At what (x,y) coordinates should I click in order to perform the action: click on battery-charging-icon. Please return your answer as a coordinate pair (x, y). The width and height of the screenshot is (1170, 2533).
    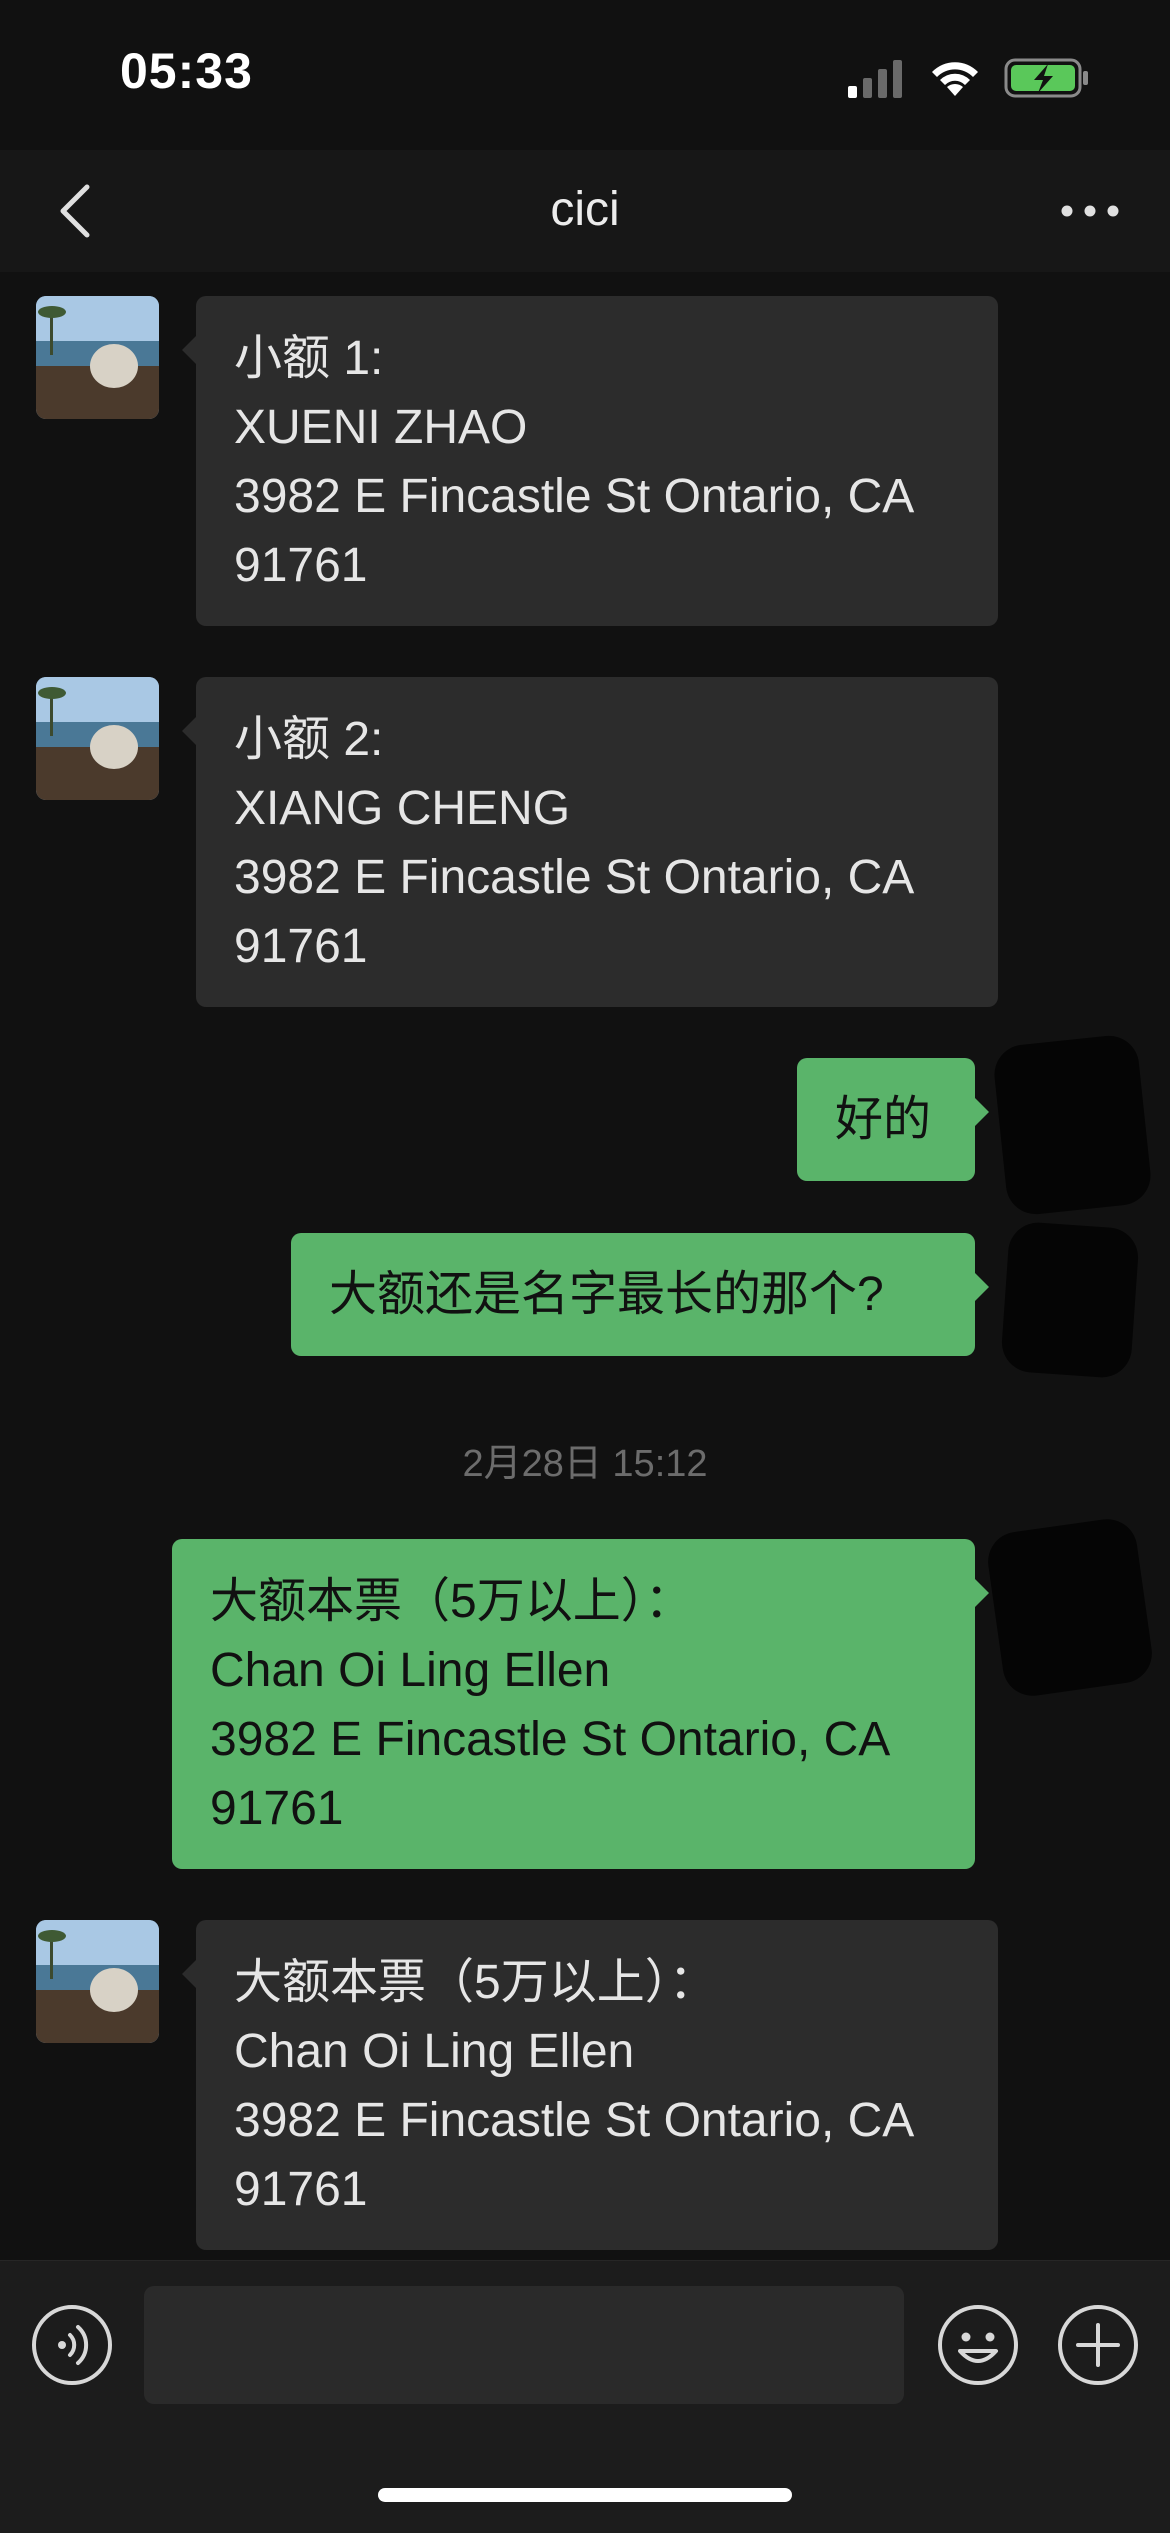
    Looking at the image, I should click on (1046, 78).